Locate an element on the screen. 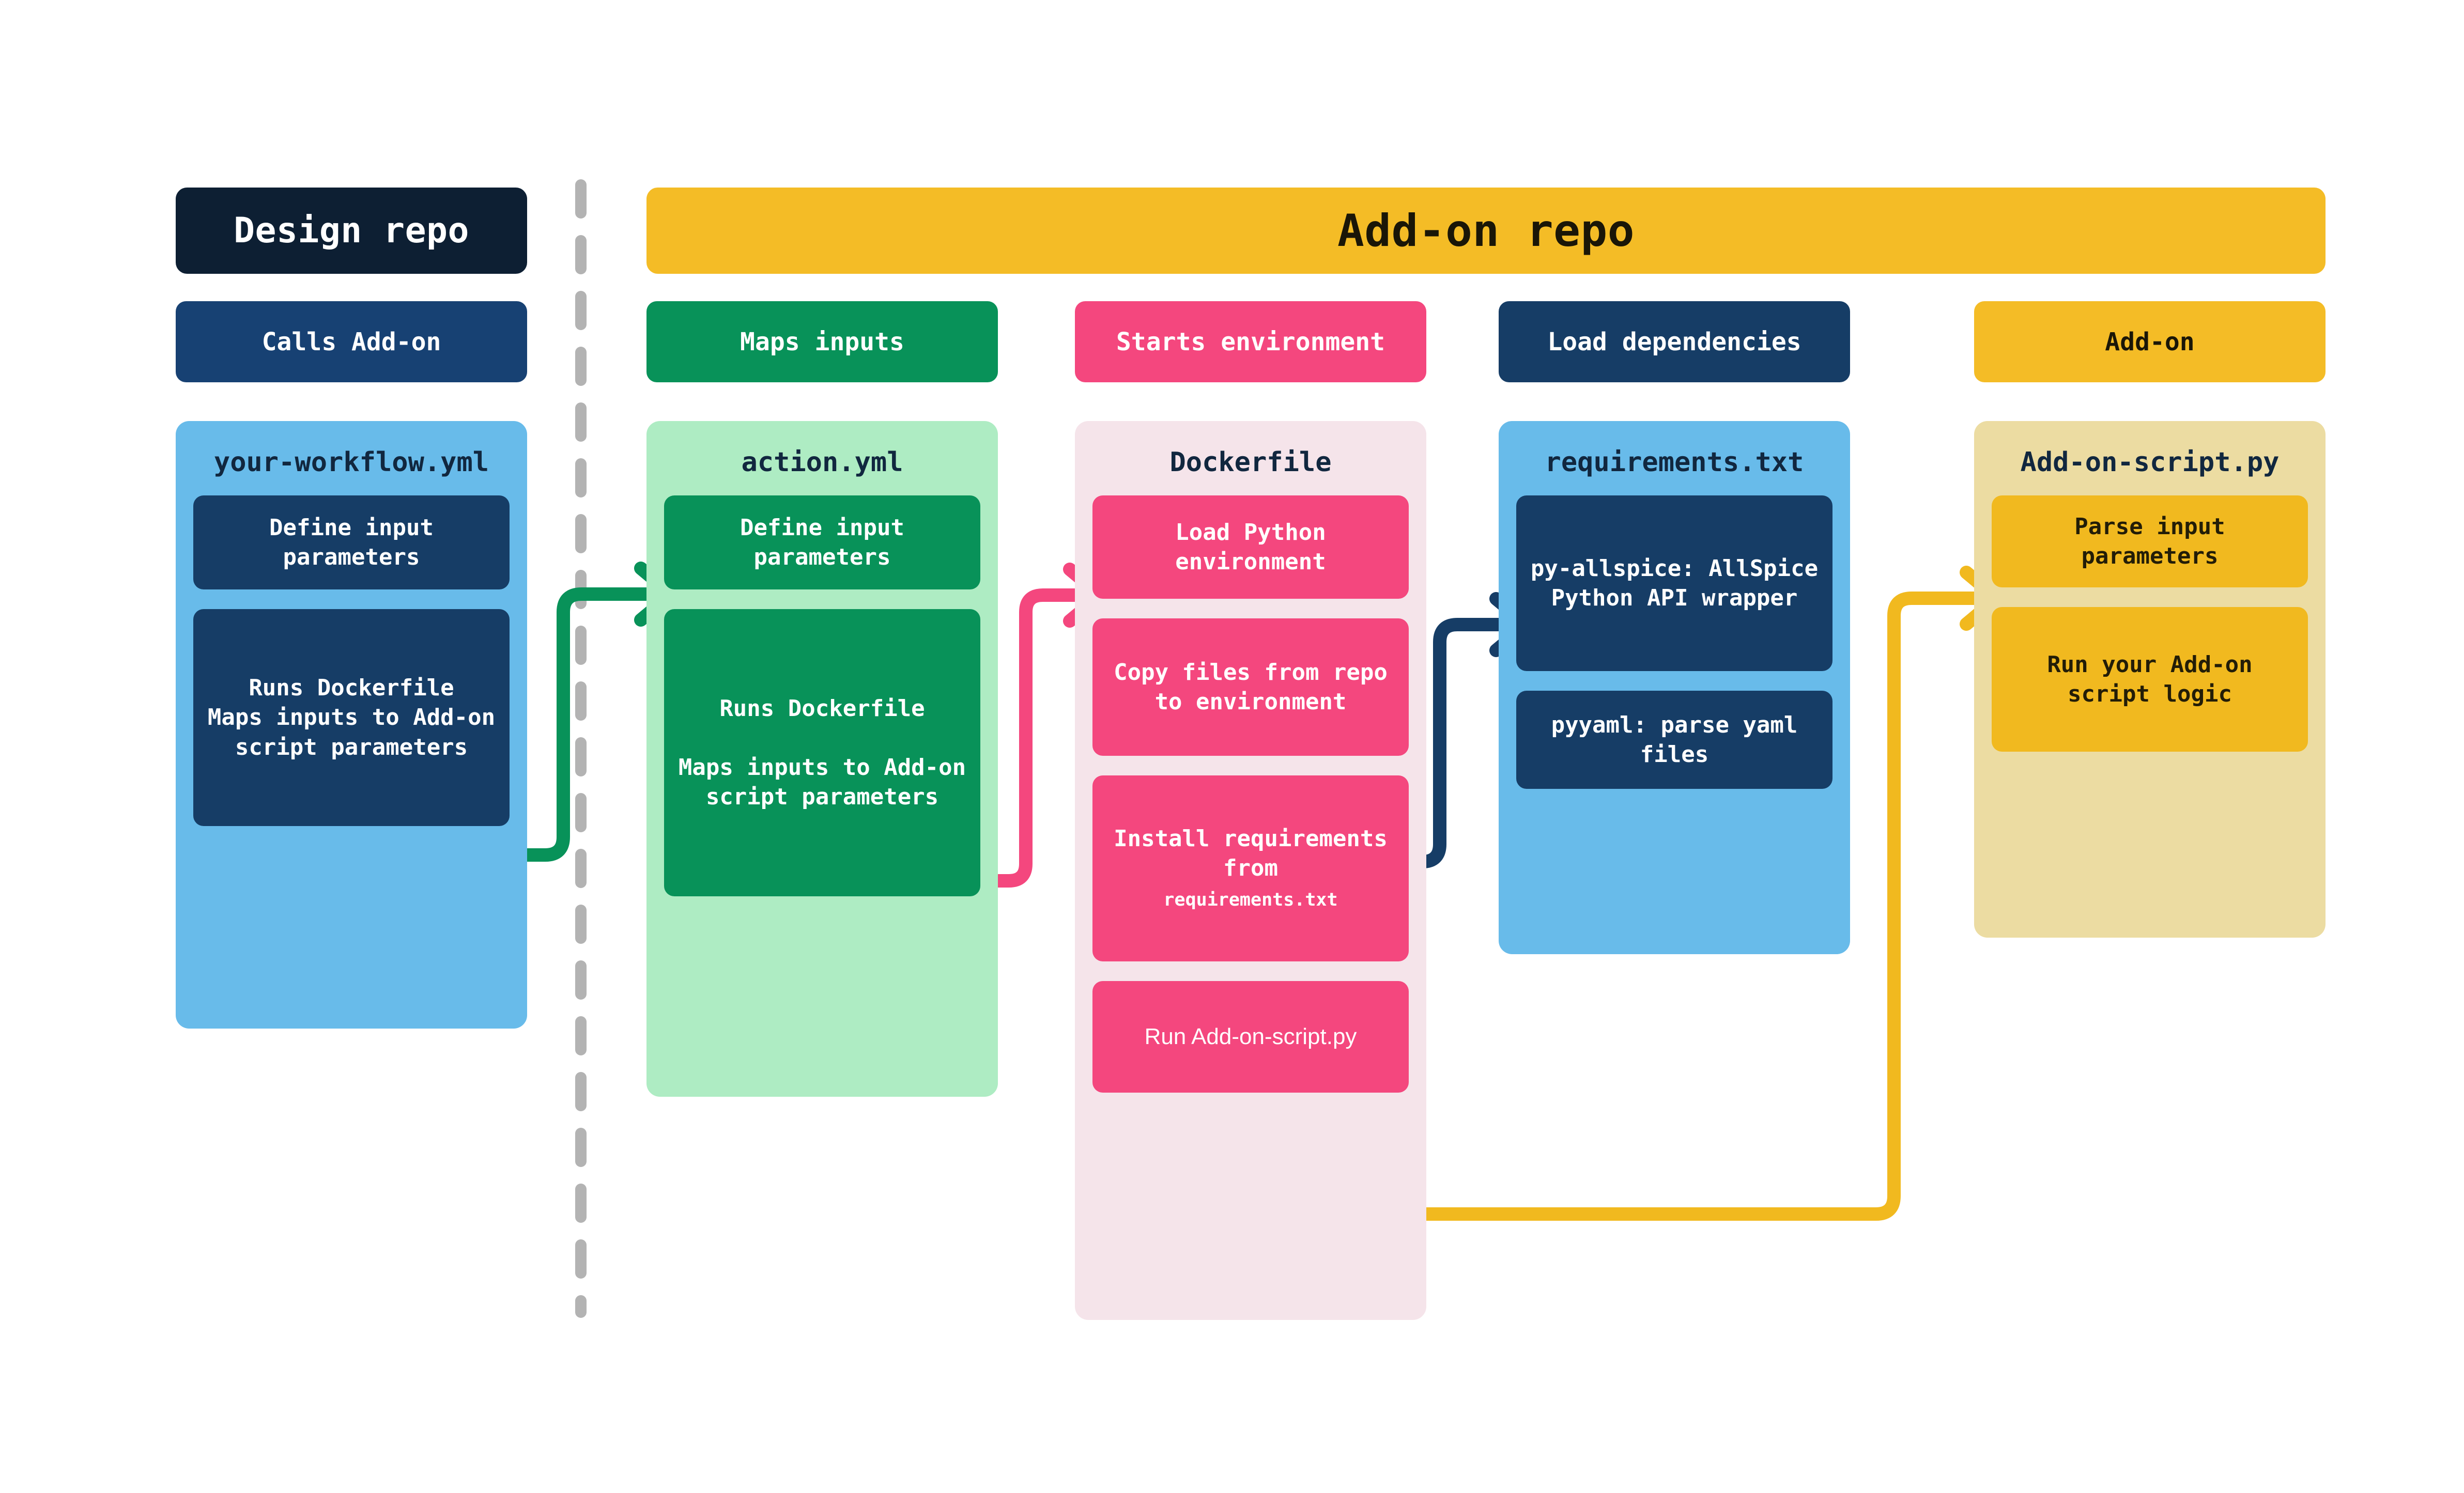 The height and width of the screenshot is (1493, 2464). card-define-input-parameters-workflow: Define input parameters is located at coordinates (352, 542).